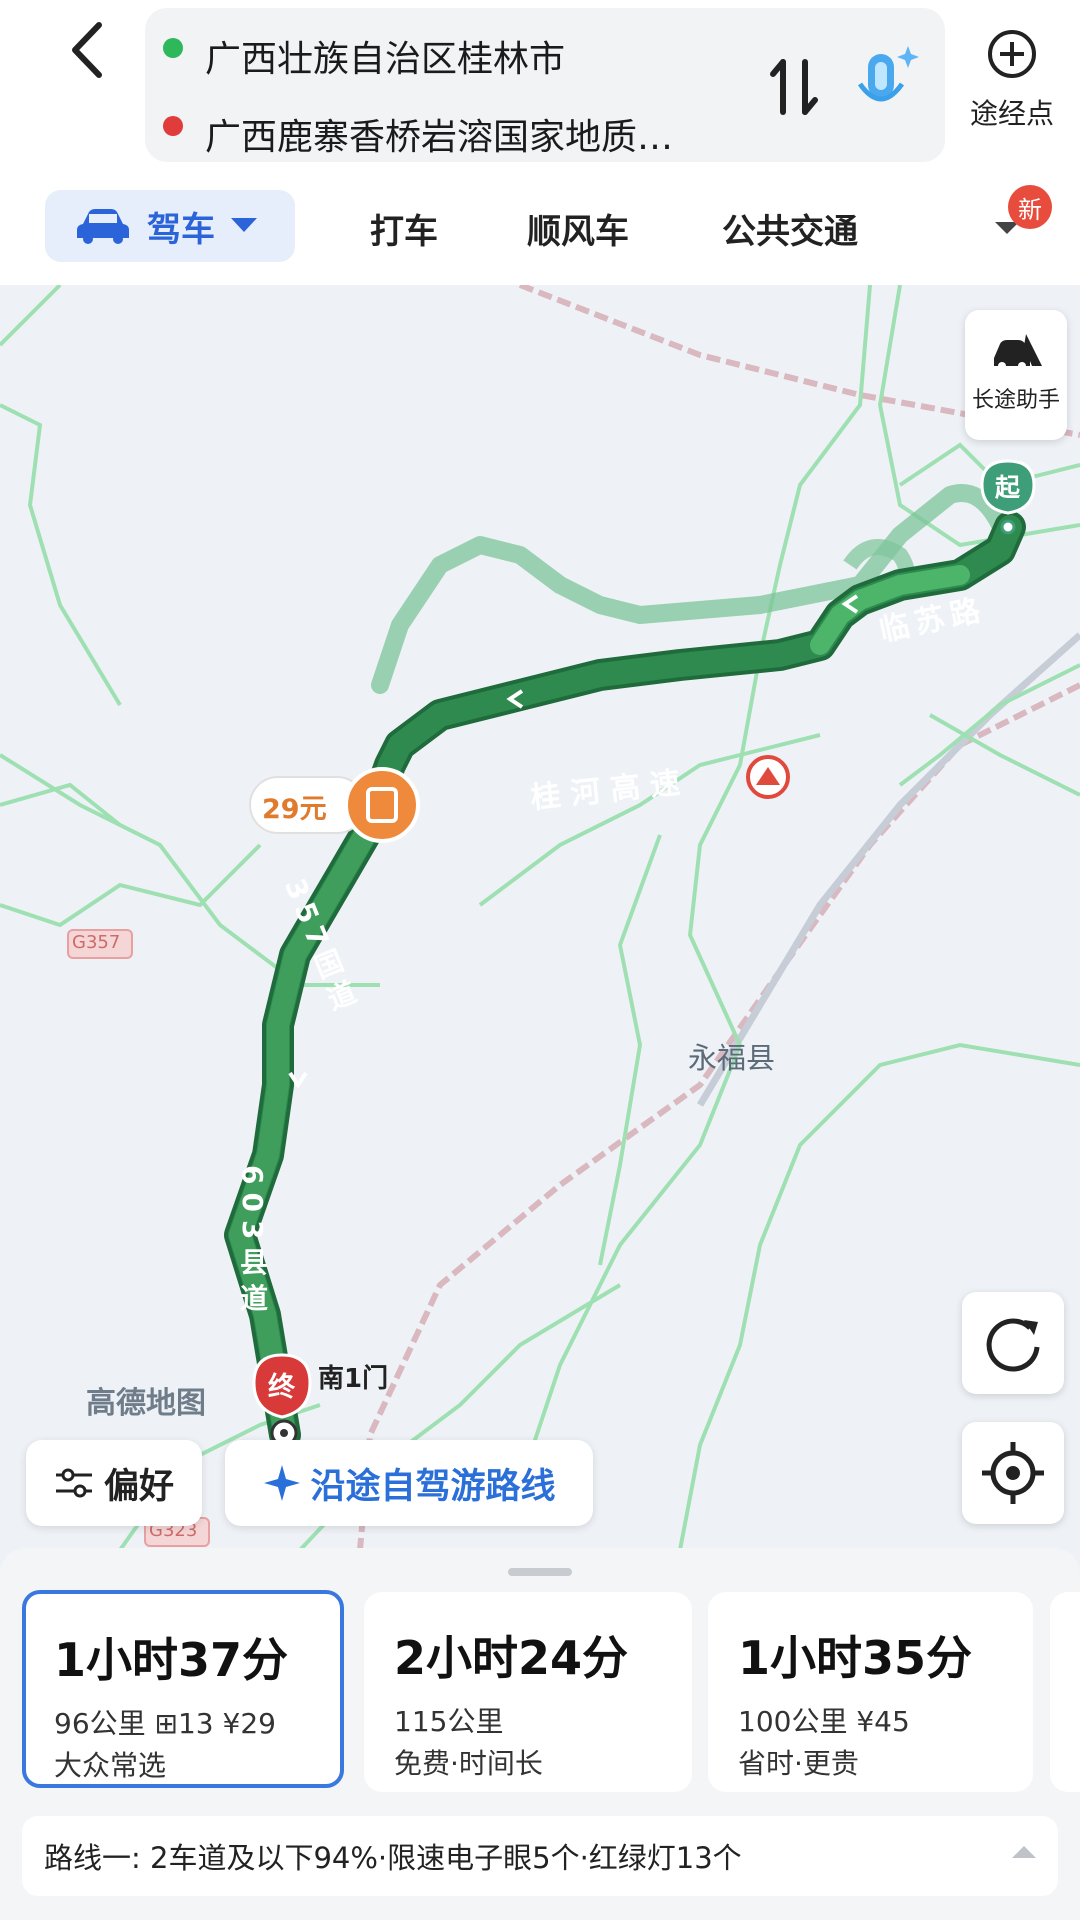  I want to click on end-marker-label: 终, so click(281, 1387).